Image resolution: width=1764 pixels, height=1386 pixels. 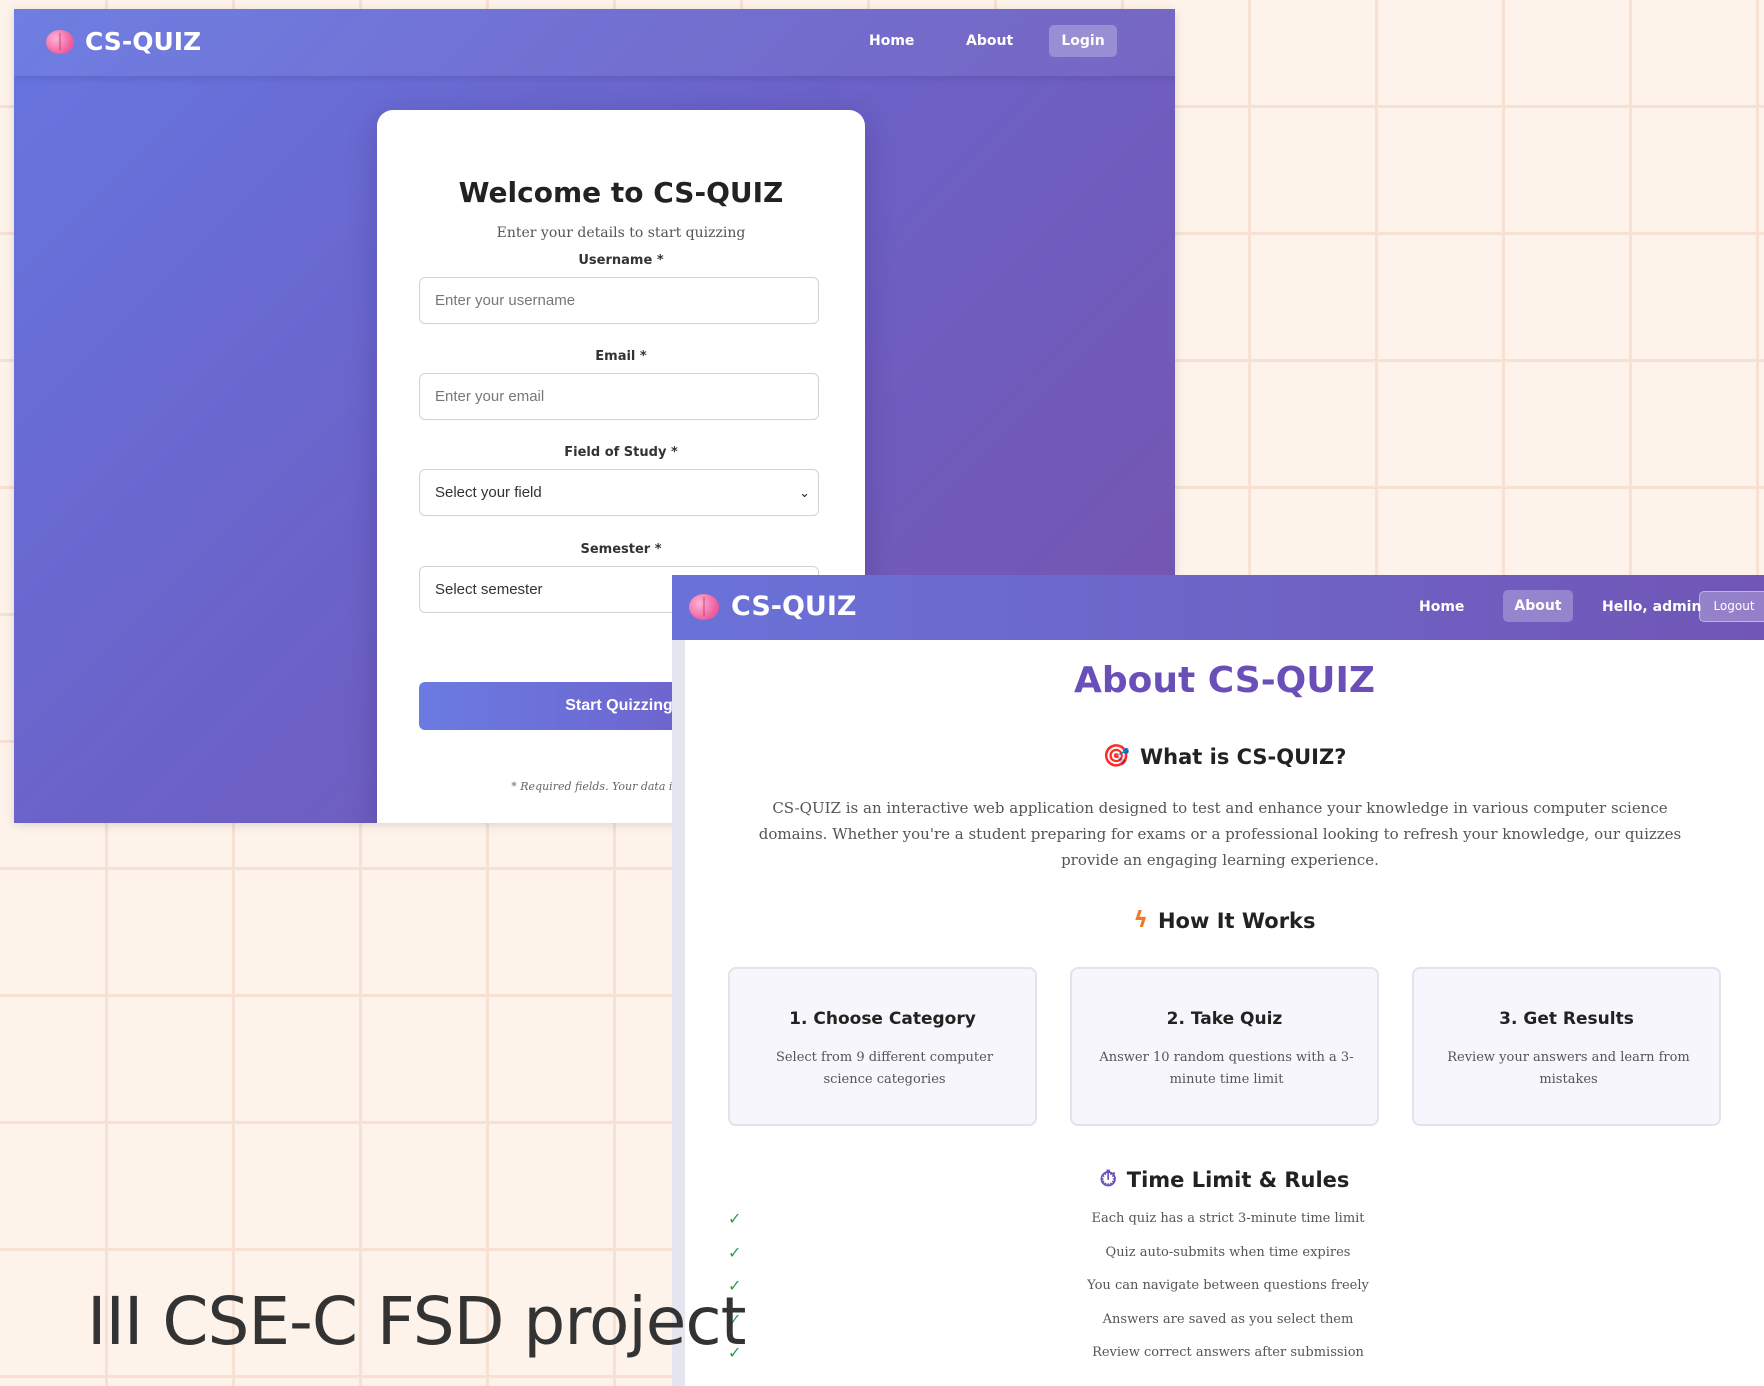 I want to click on target-icon: 🎯, so click(x=1116, y=756).